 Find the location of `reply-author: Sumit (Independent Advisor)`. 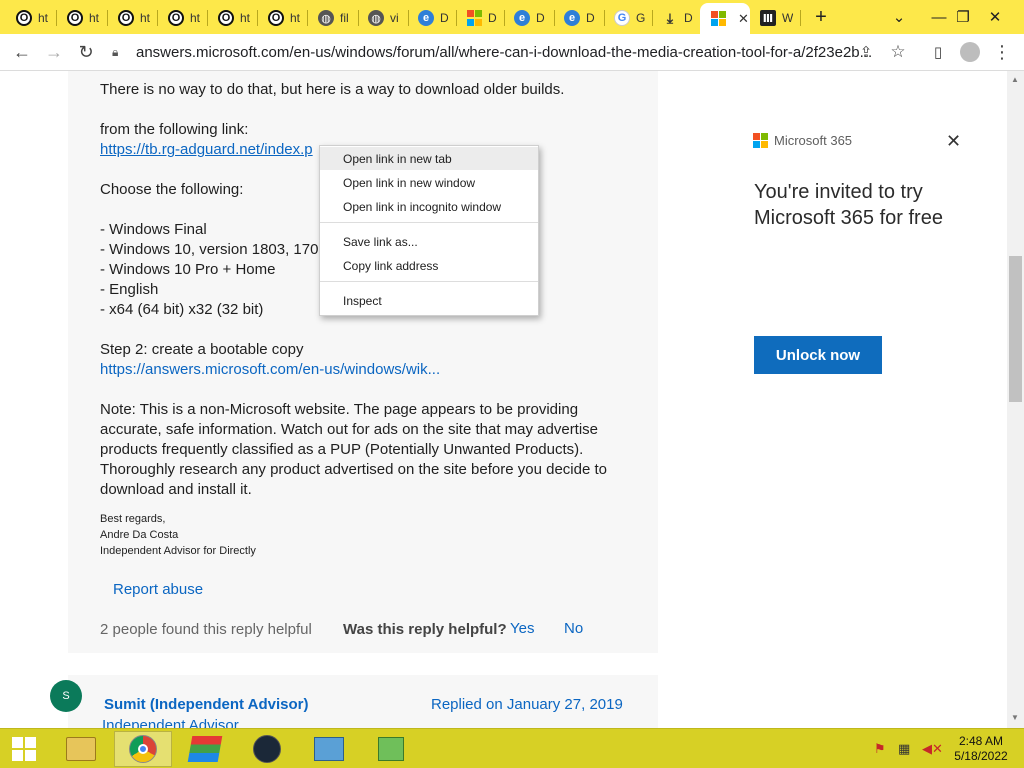

reply-author: Sumit (Independent Advisor) is located at coordinates (206, 704).